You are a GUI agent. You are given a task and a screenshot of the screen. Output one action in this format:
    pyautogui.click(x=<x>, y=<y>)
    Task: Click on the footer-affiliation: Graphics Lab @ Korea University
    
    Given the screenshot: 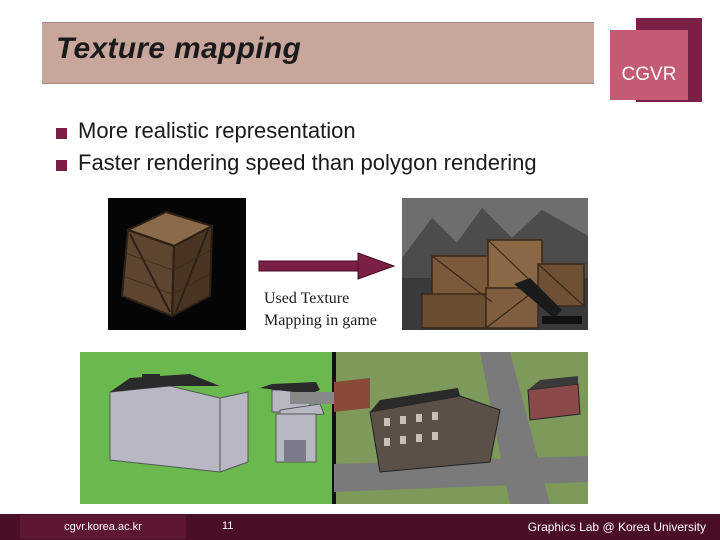 What is the action you would take?
    pyautogui.click(x=616, y=527)
    